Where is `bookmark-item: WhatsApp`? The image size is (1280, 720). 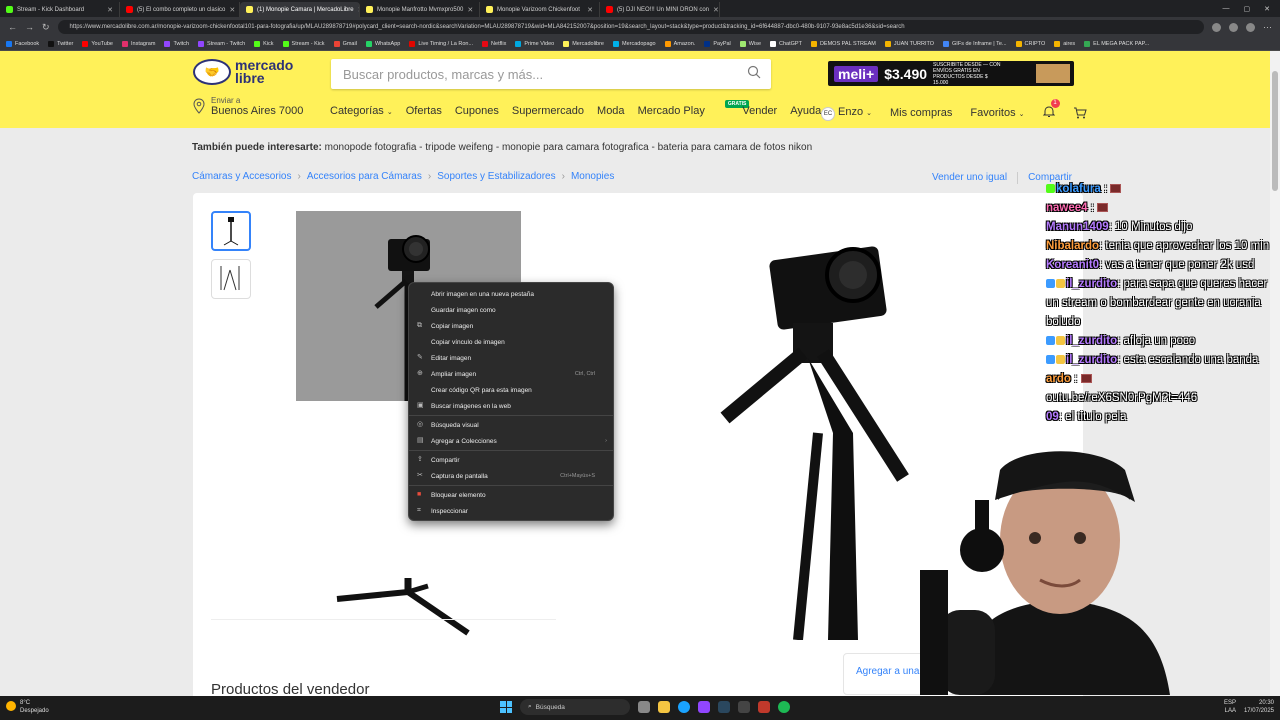
bookmark-item: WhatsApp is located at coordinates (382, 43).